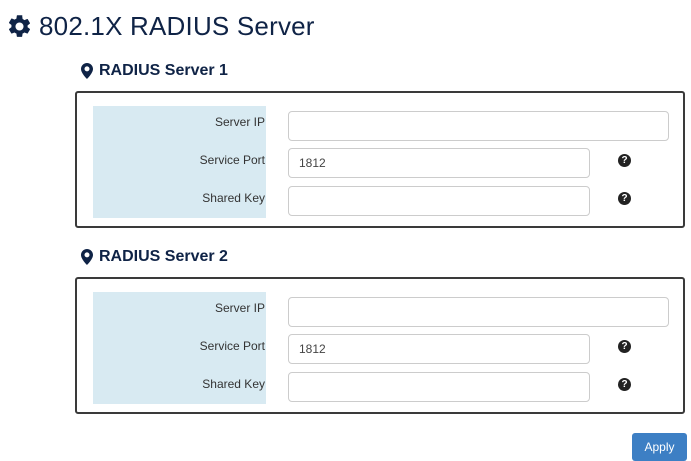  I want to click on server-2-service-port-help-icon: ?, so click(624, 346).